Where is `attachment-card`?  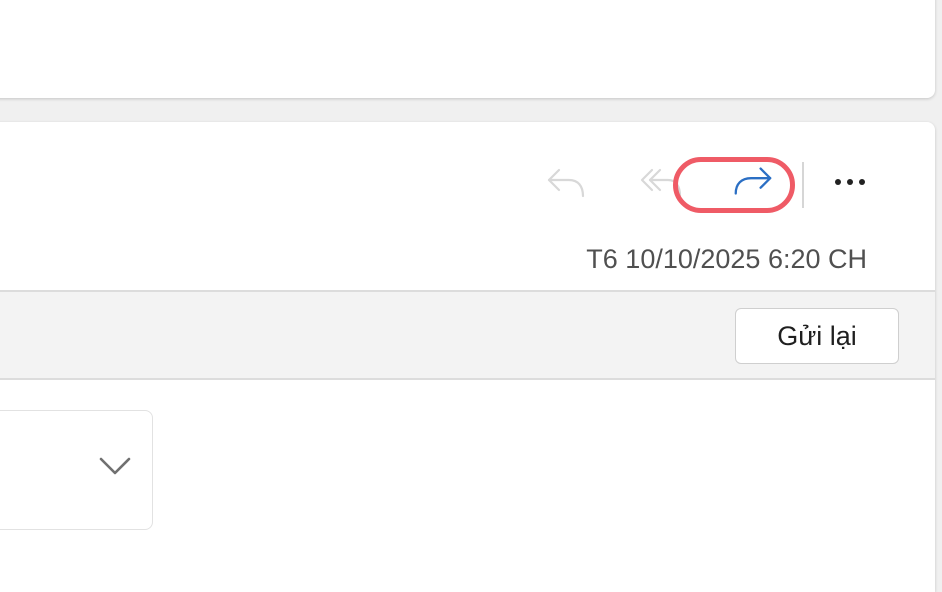 attachment-card is located at coordinates (76, 470).